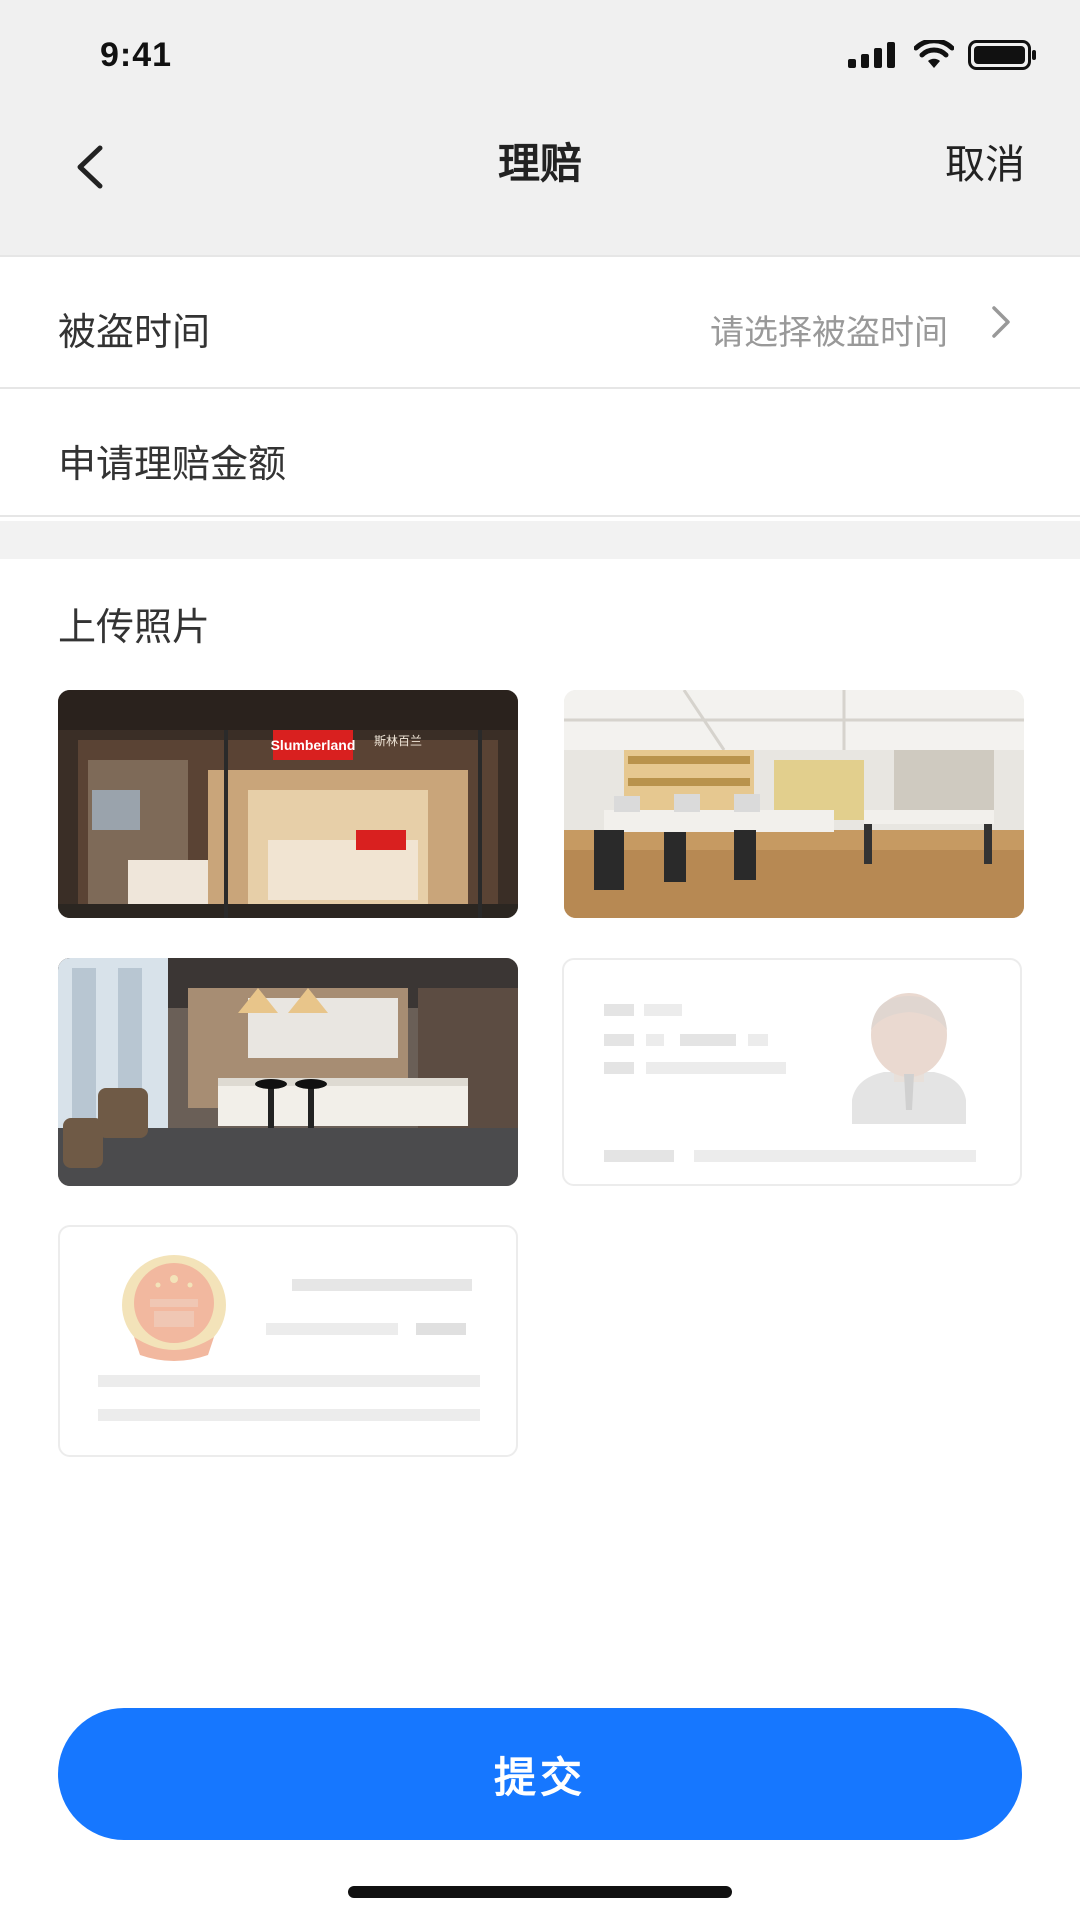 The height and width of the screenshot is (1920, 1080). I want to click on store-sign-text: 斯林百兰, so click(398, 741).